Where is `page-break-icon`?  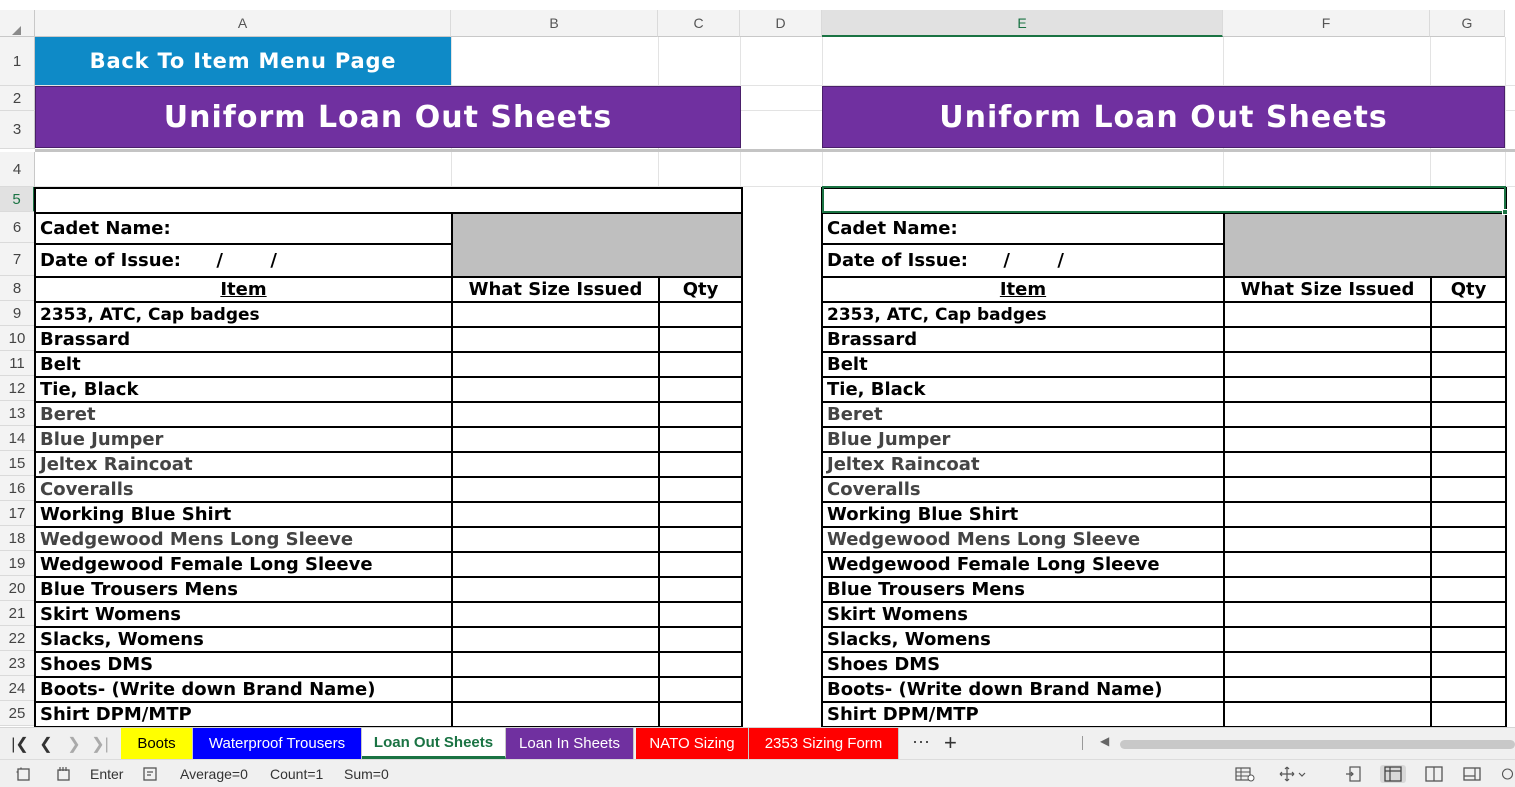
page-break-icon is located at coordinates (1354, 774).